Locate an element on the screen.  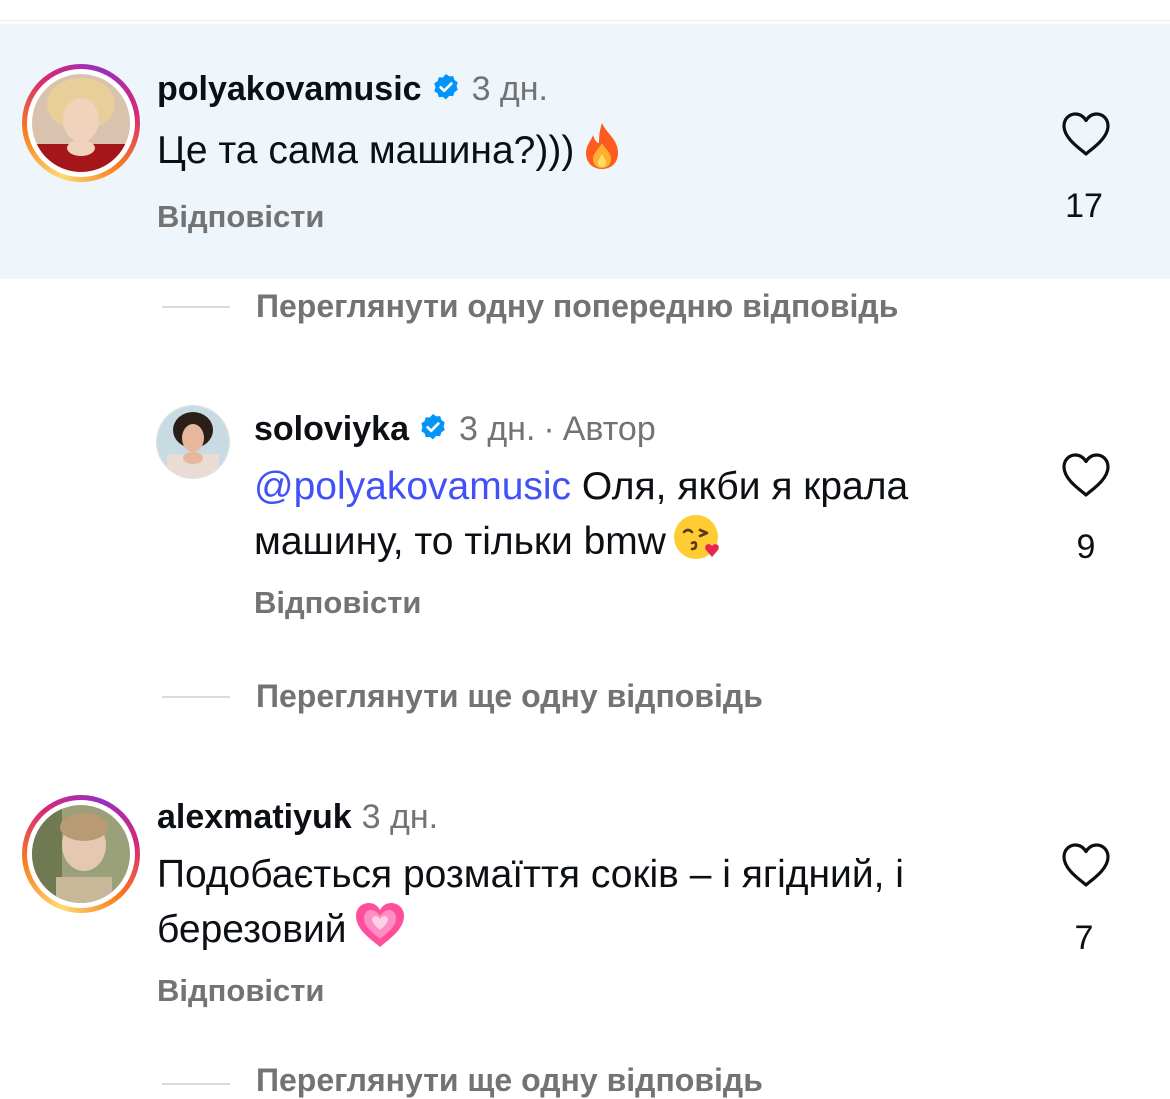
comment-text-line1: Оля, якби я крала is located at coordinates (740, 486).